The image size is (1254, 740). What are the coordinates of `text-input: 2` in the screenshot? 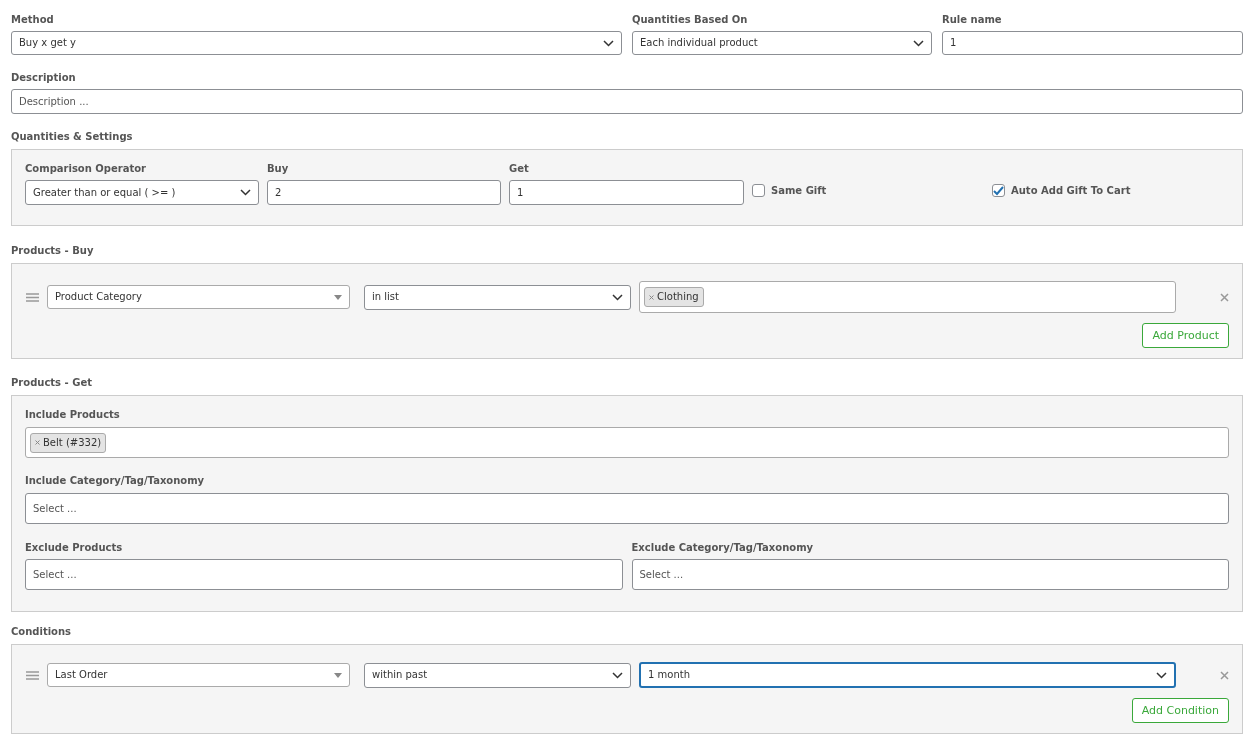 It's located at (384, 192).